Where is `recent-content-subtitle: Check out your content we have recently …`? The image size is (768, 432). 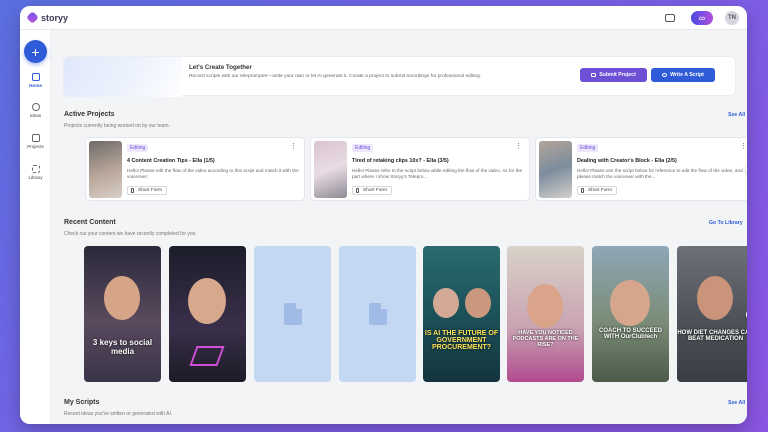
recent-content-subtitle: Check out your content we have recently … is located at coordinates (130, 234).